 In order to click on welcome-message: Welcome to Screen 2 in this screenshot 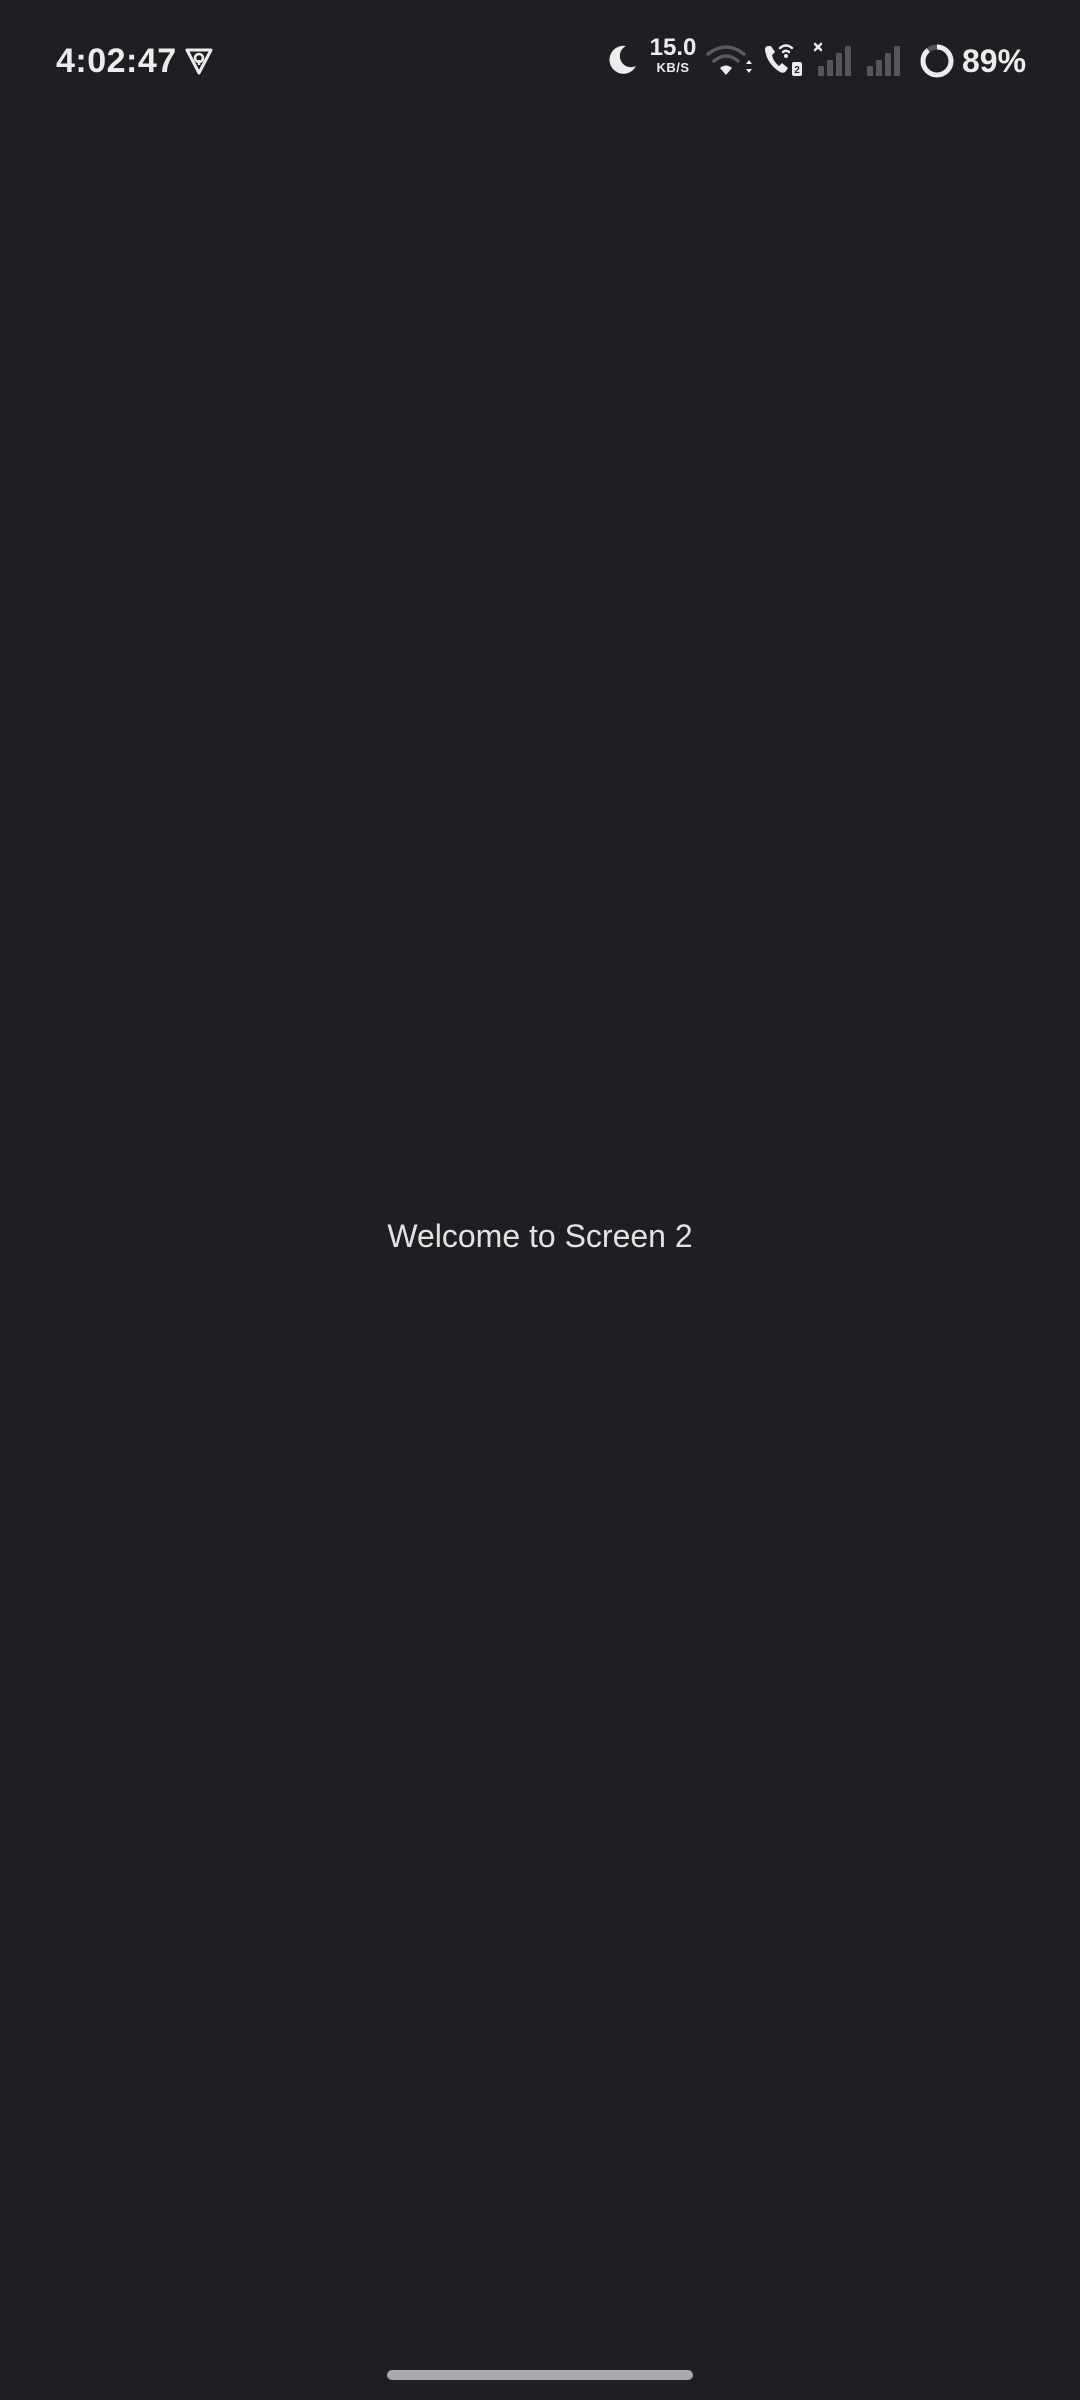, I will do `click(540, 1236)`.